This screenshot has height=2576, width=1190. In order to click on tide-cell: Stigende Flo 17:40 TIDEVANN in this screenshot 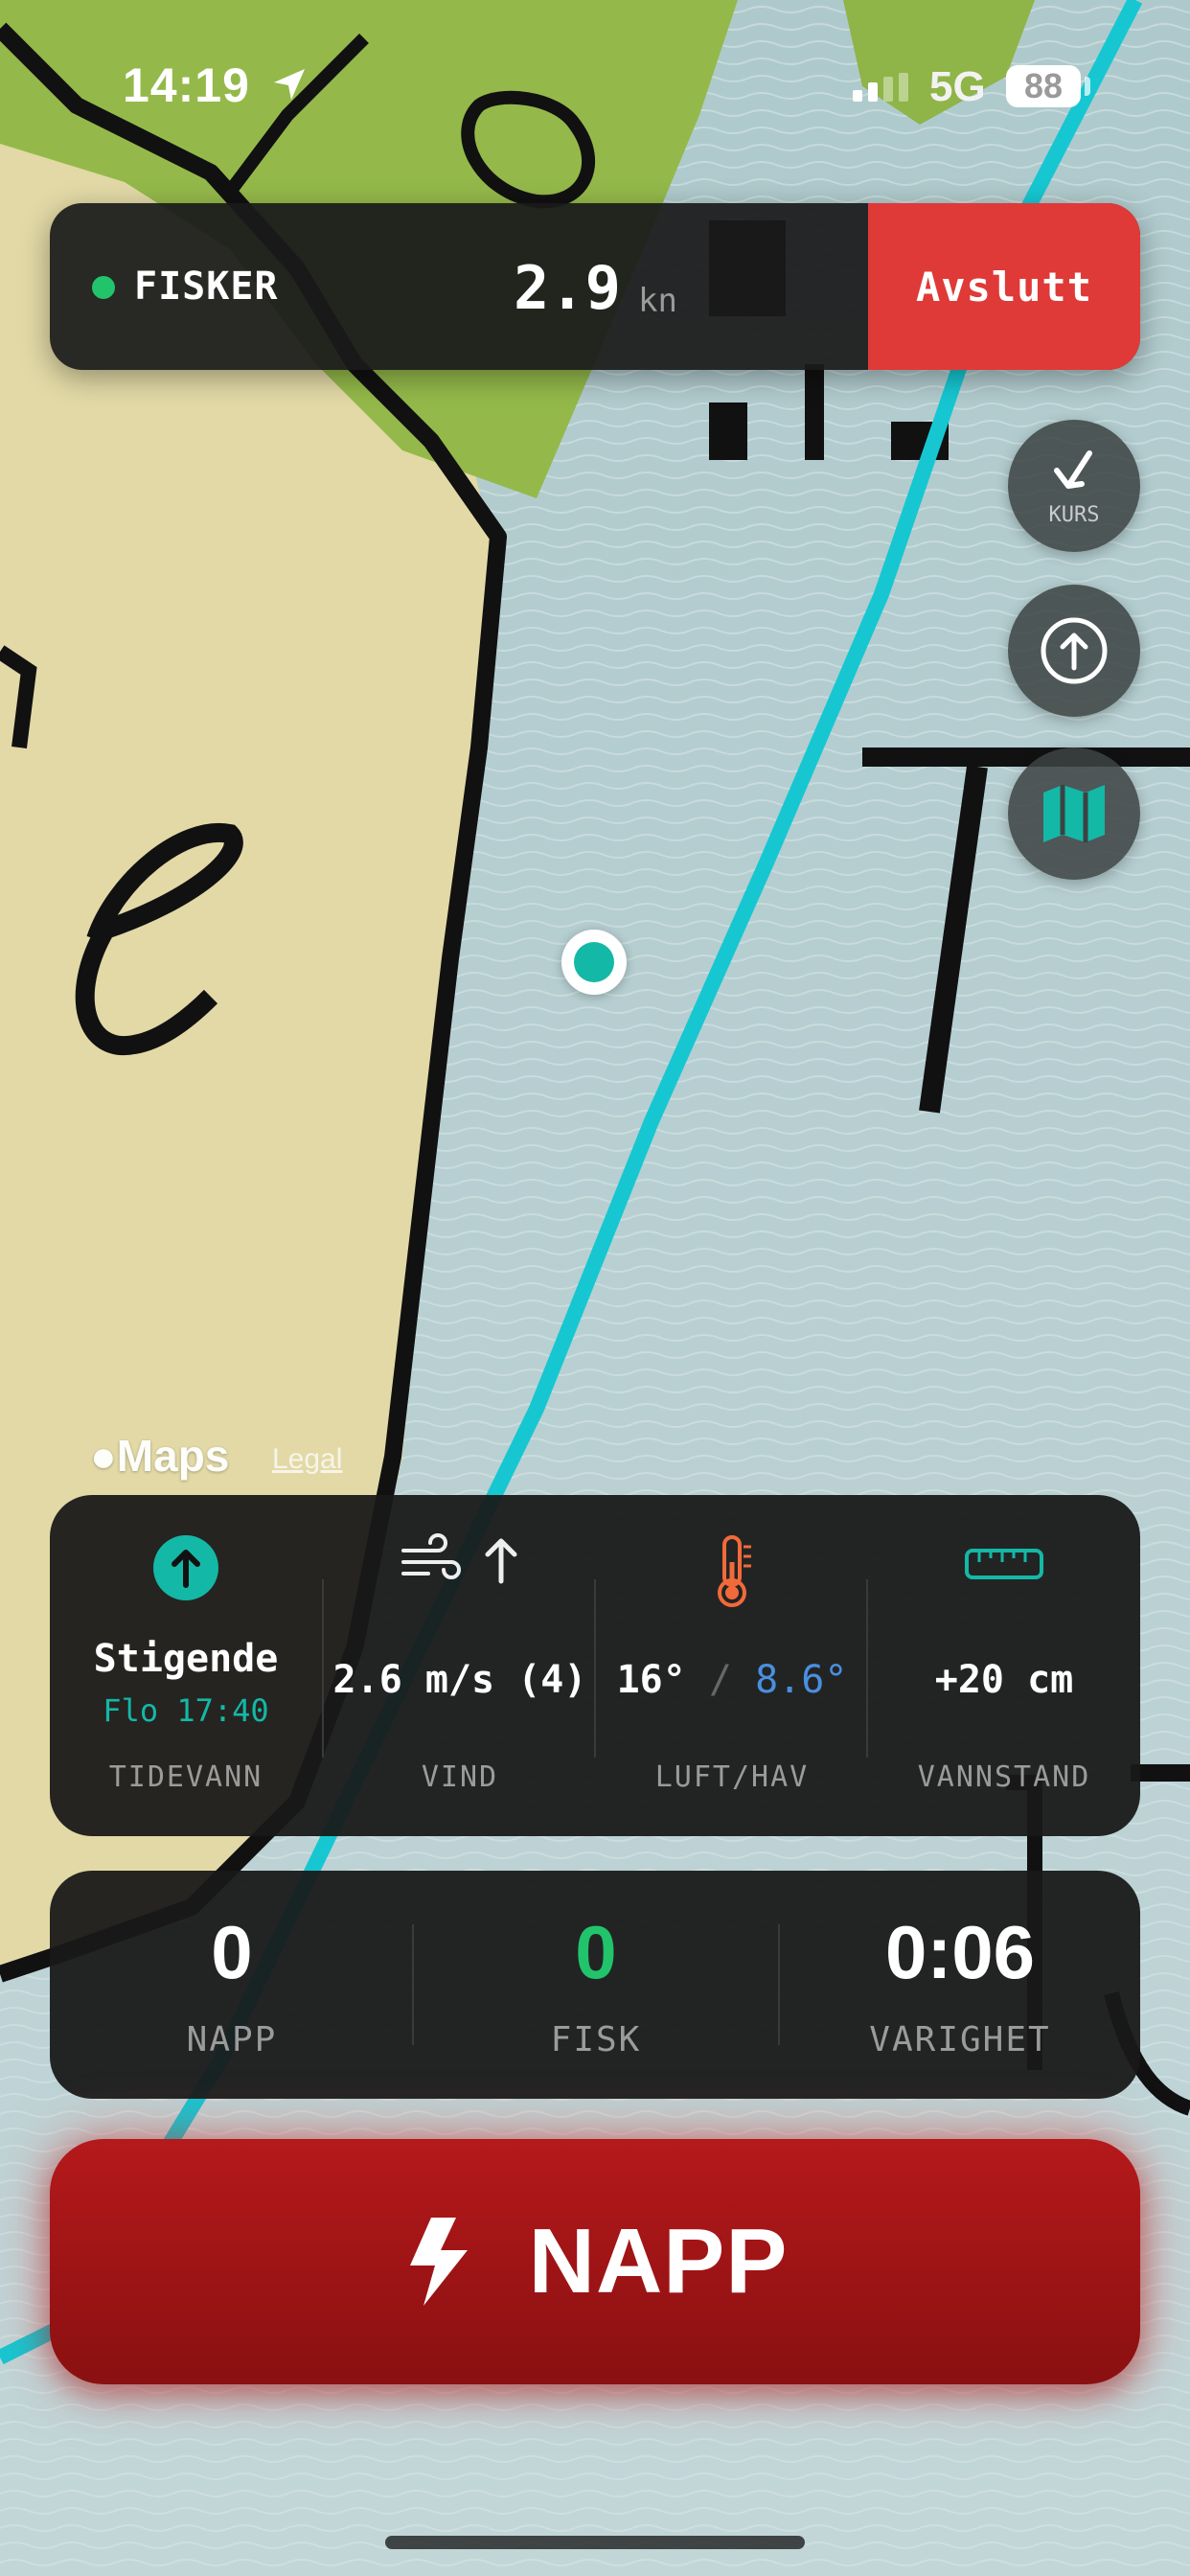, I will do `click(186, 1665)`.